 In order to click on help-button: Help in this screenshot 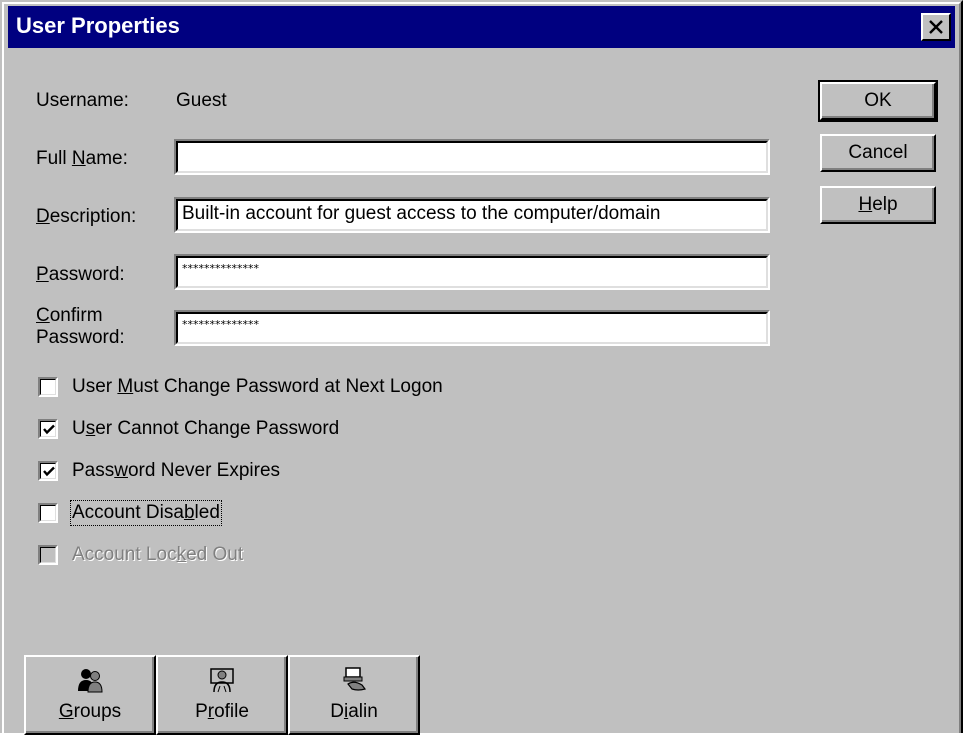, I will do `click(878, 205)`.